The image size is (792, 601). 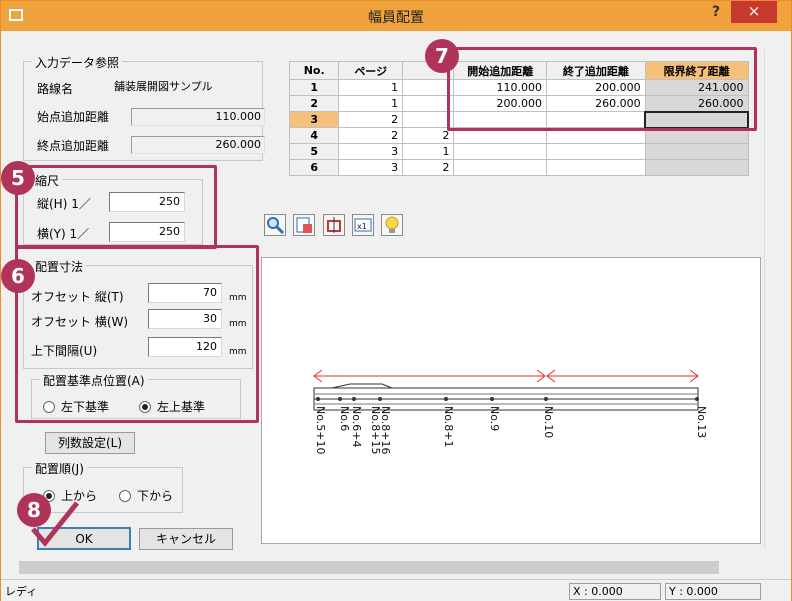 What do you see at coordinates (518, 151) in the screenshot?
I see `table-row: 5 3 1` at bounding box center [518, 151].